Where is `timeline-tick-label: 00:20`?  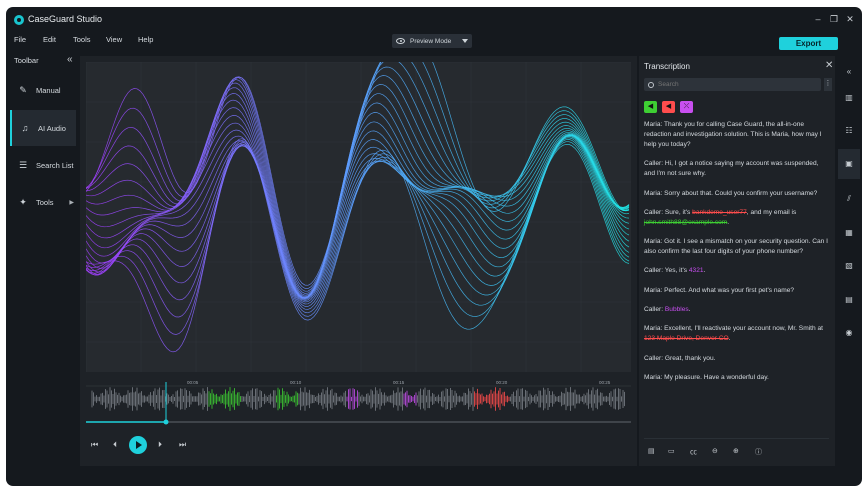 timeline-tick-label: 00:20 is located at coordinates (502, 382).